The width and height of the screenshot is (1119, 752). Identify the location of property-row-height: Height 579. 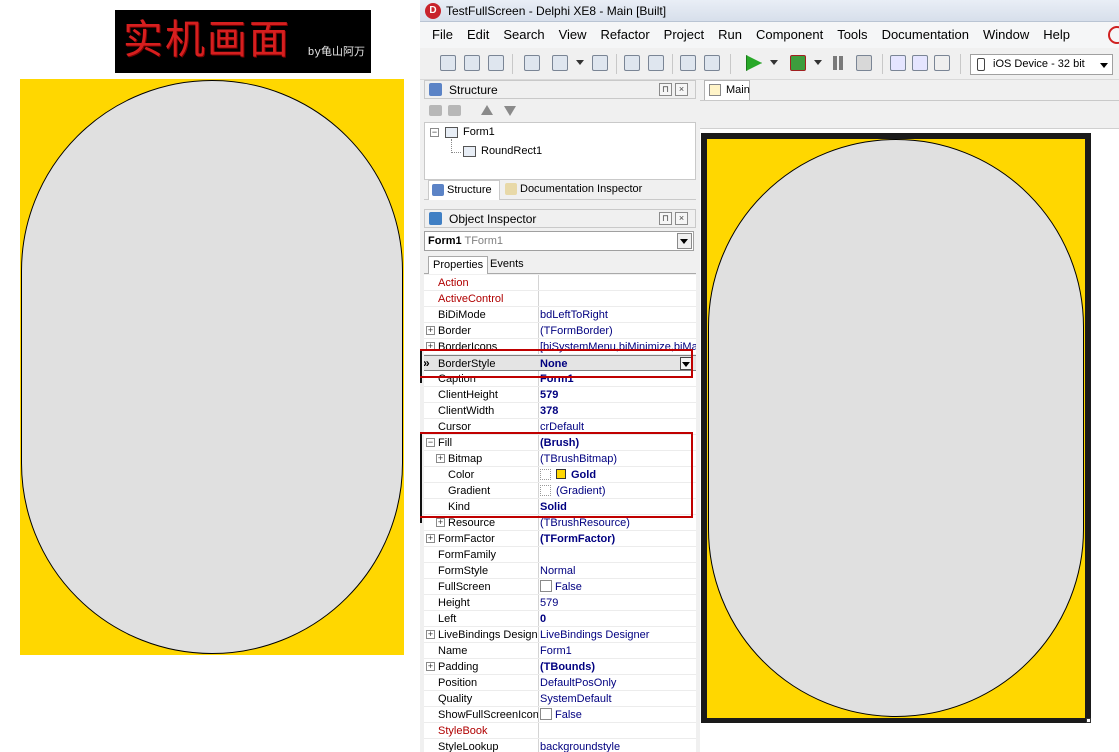
(560, 603).